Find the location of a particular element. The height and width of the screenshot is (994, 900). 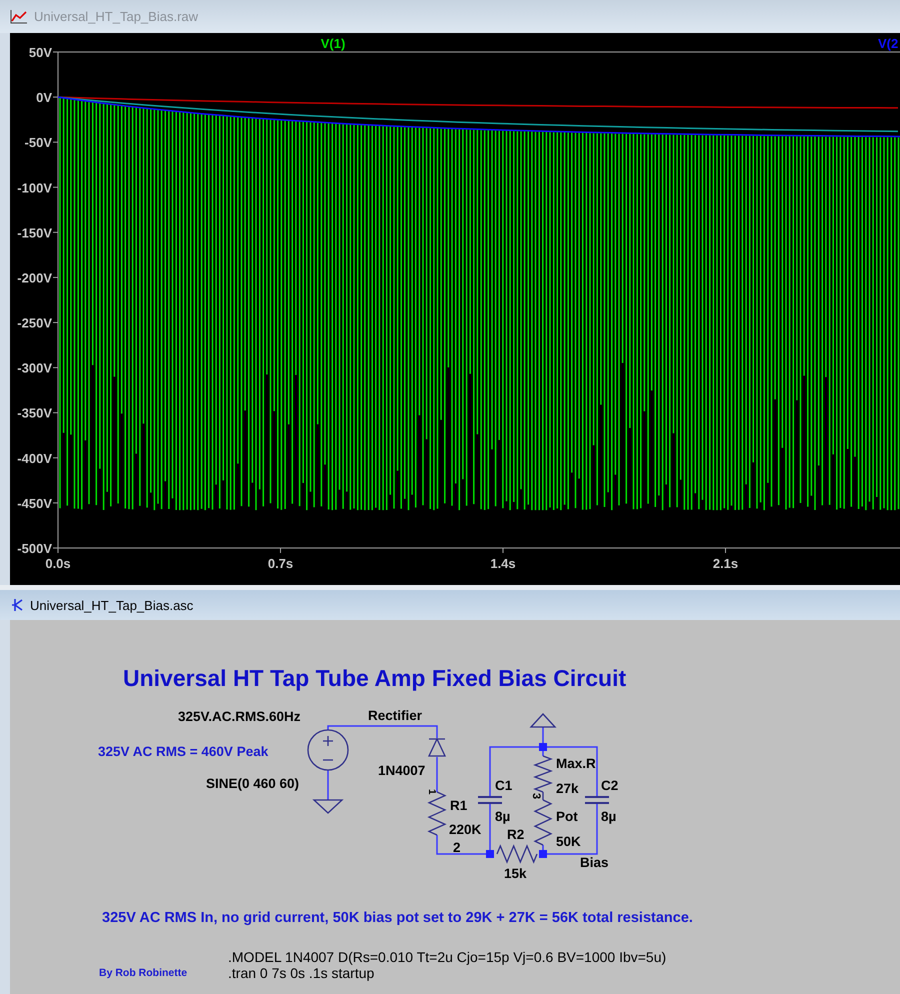

plot-window-icon is located at coordinates (19, 16).